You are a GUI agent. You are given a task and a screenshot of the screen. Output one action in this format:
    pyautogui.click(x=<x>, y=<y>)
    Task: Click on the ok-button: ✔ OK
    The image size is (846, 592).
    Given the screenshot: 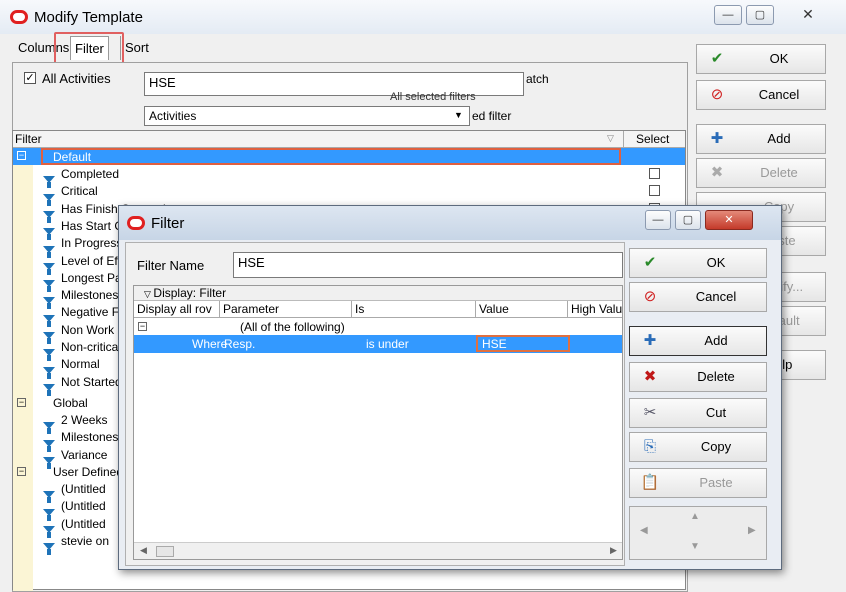 What is the action you would take?
    pyautogui.click(x=761, y=59)
    